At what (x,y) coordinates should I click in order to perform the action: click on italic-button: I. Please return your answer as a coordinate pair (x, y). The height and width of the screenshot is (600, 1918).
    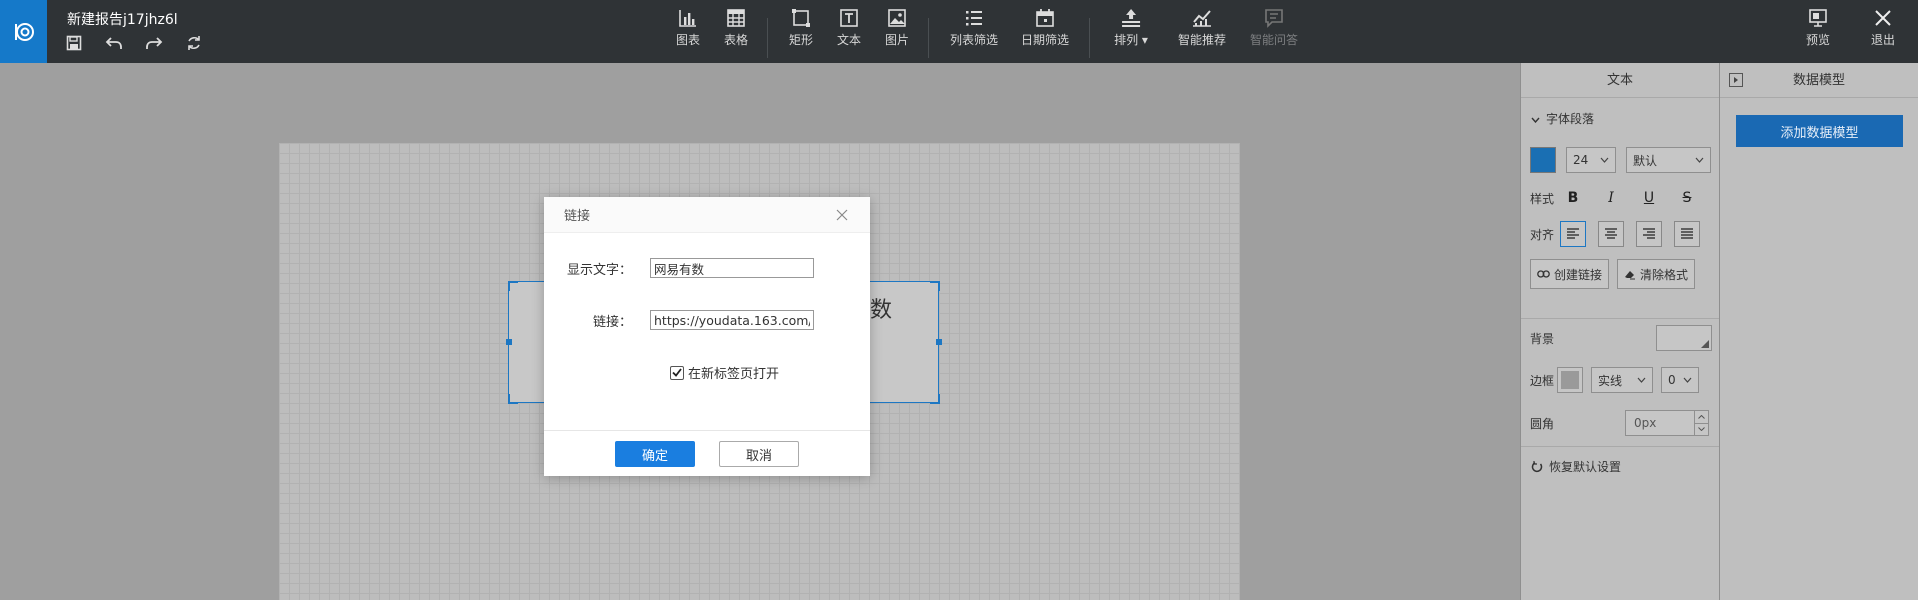
    Looking at the image, I should click on (1611, 198).